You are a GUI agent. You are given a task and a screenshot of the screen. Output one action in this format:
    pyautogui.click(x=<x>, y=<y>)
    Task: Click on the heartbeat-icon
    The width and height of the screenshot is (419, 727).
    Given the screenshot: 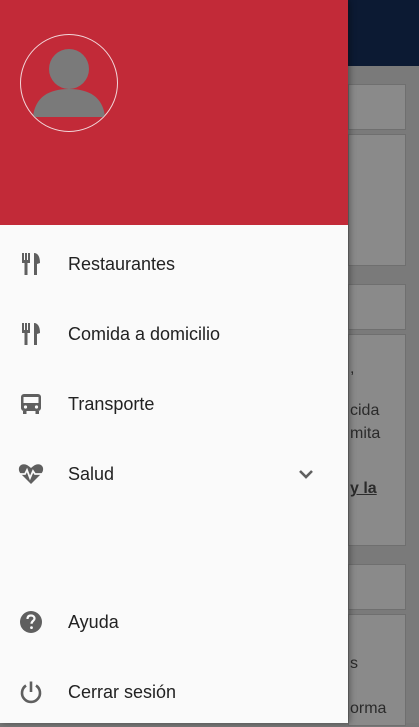 What is the action you would take?
    pyautogui.click(x=31, y=474)
    